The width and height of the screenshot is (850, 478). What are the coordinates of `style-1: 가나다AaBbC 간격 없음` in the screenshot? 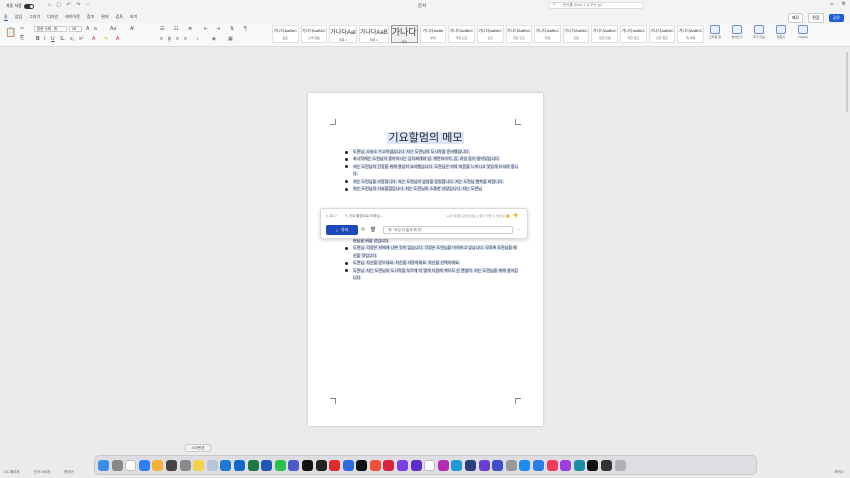 It's located at (314, 34).